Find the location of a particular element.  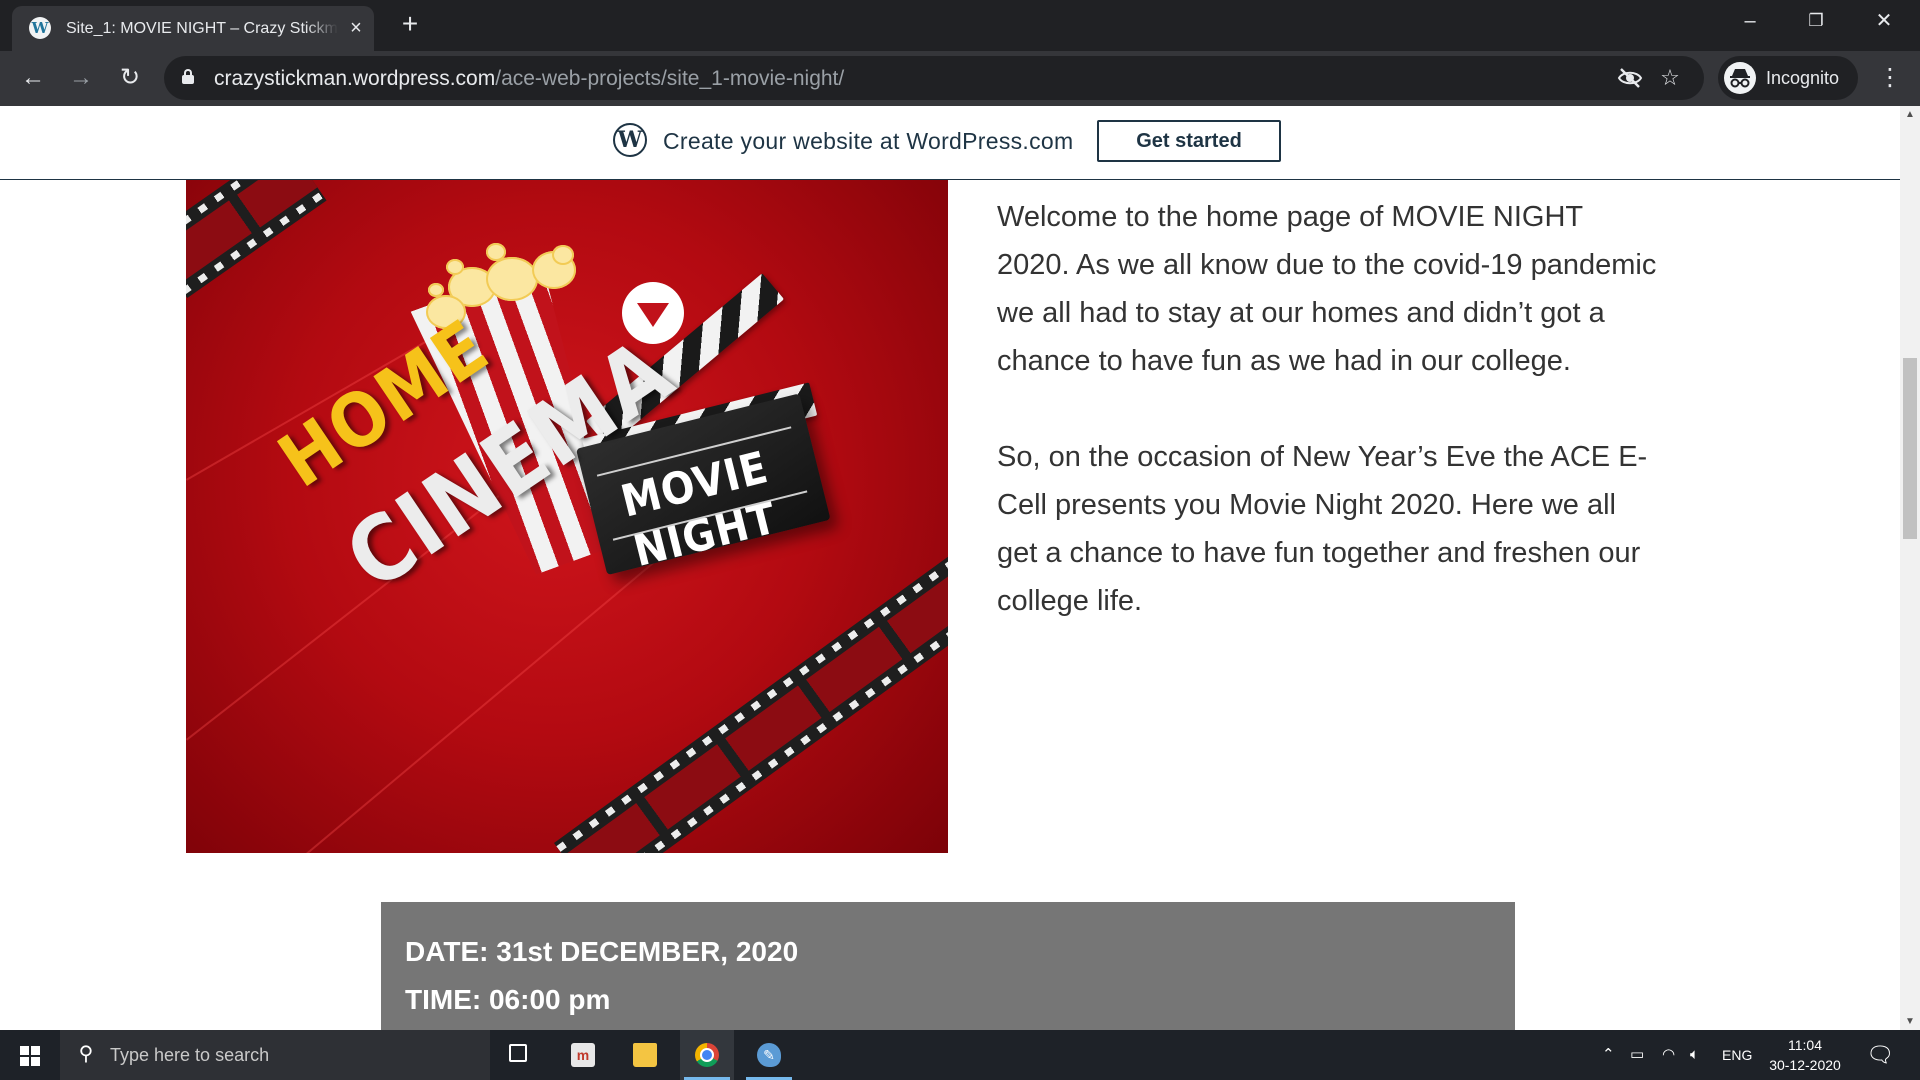

url-host: crazystickman.wordpress.com is located at coordinates (355, 78).